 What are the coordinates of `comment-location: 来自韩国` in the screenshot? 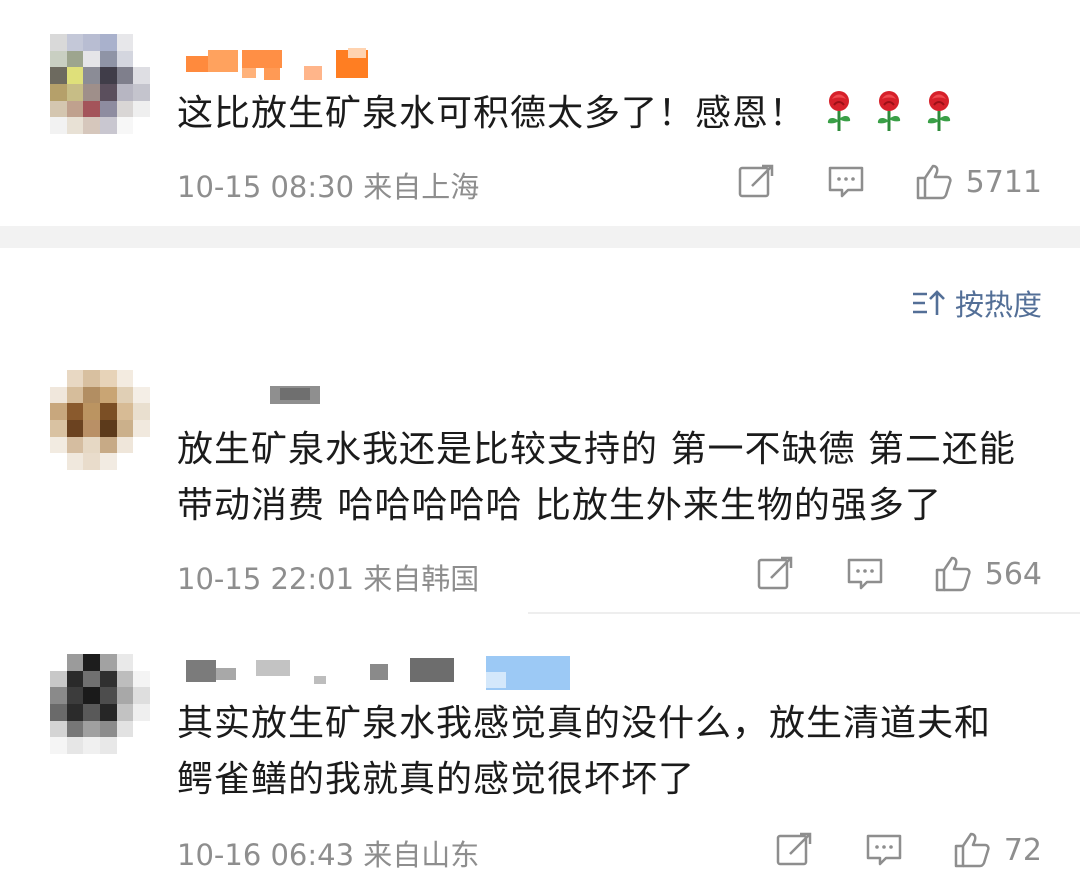 It's located at (421, 579).